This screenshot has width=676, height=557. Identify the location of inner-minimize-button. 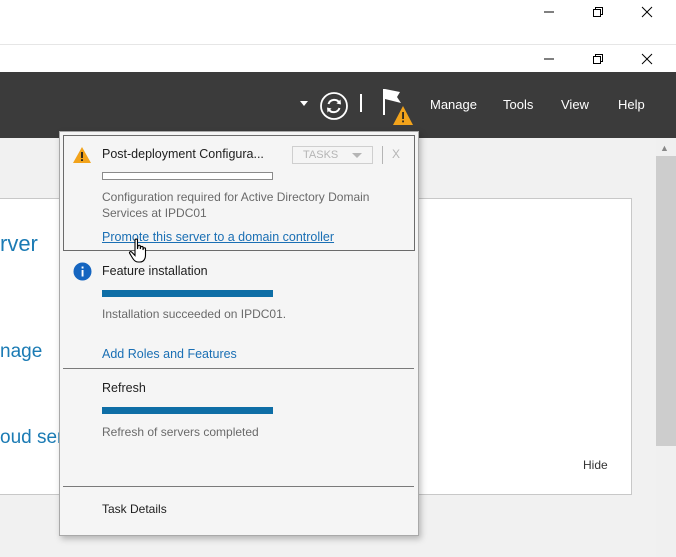
(549, 59).